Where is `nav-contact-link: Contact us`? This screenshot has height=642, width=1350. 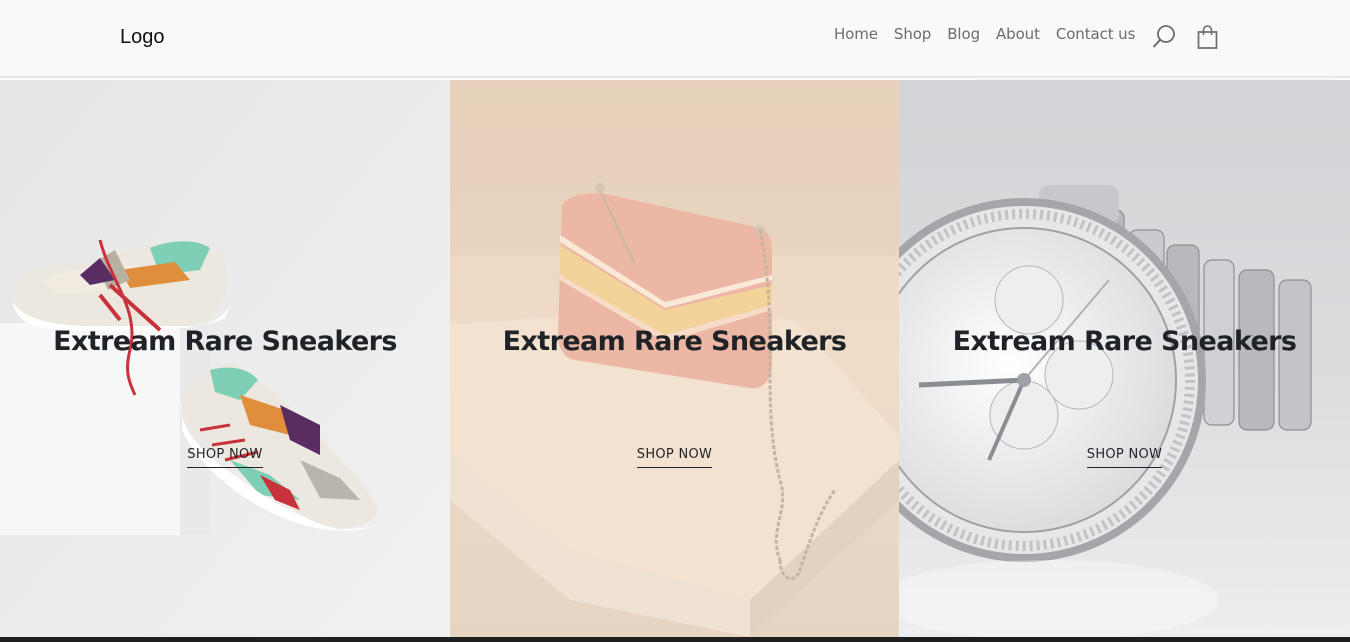 nav-contact-link: Contact us is located at coordinates (1096, 34).